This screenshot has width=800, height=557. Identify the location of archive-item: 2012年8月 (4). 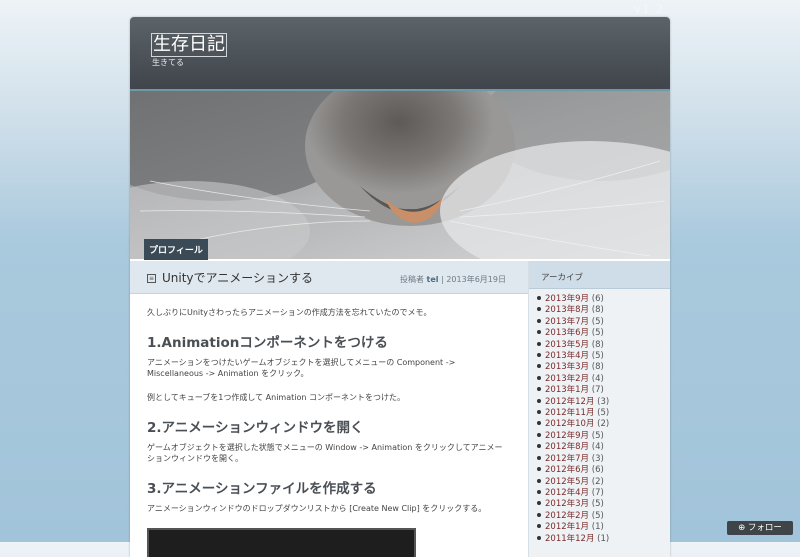
(573, 447).